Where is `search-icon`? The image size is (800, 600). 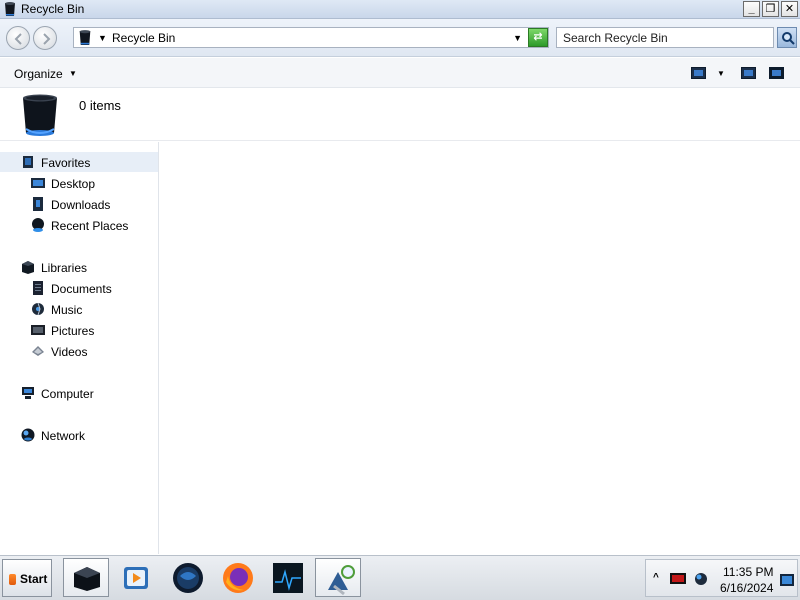
search-icon is located at coordinates (788, 38).